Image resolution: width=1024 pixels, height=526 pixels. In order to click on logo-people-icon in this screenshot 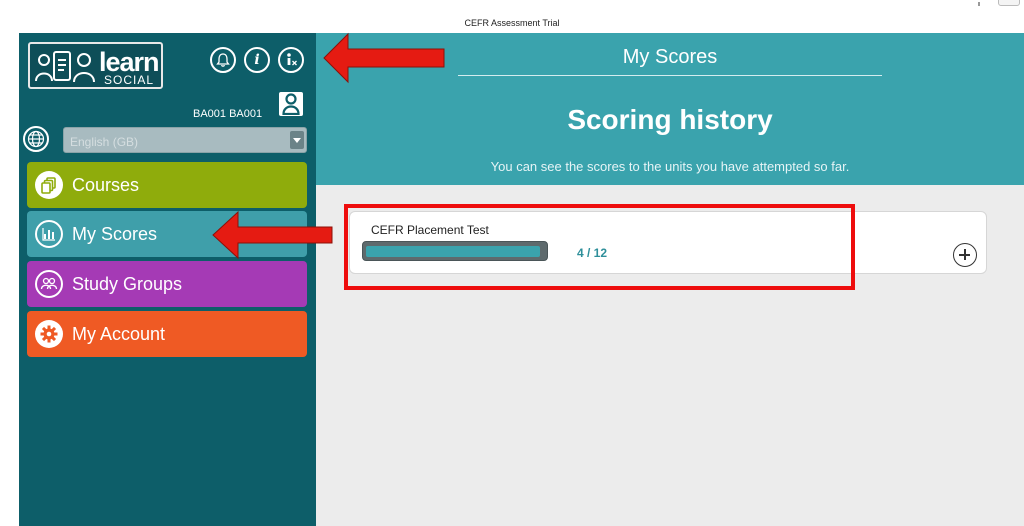, I will do `click(65, 67)`.